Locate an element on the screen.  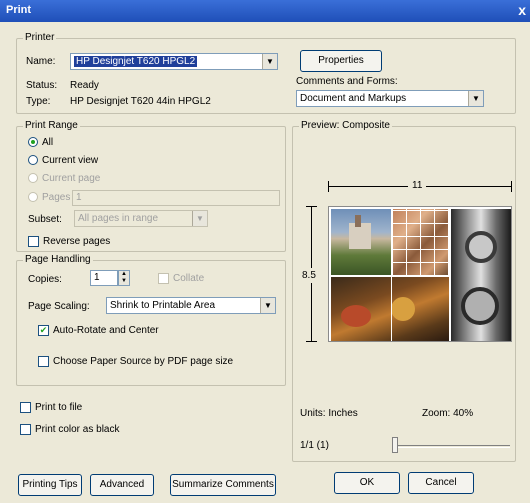
print-range-group: Print Range is located at coordinates (151, 186).